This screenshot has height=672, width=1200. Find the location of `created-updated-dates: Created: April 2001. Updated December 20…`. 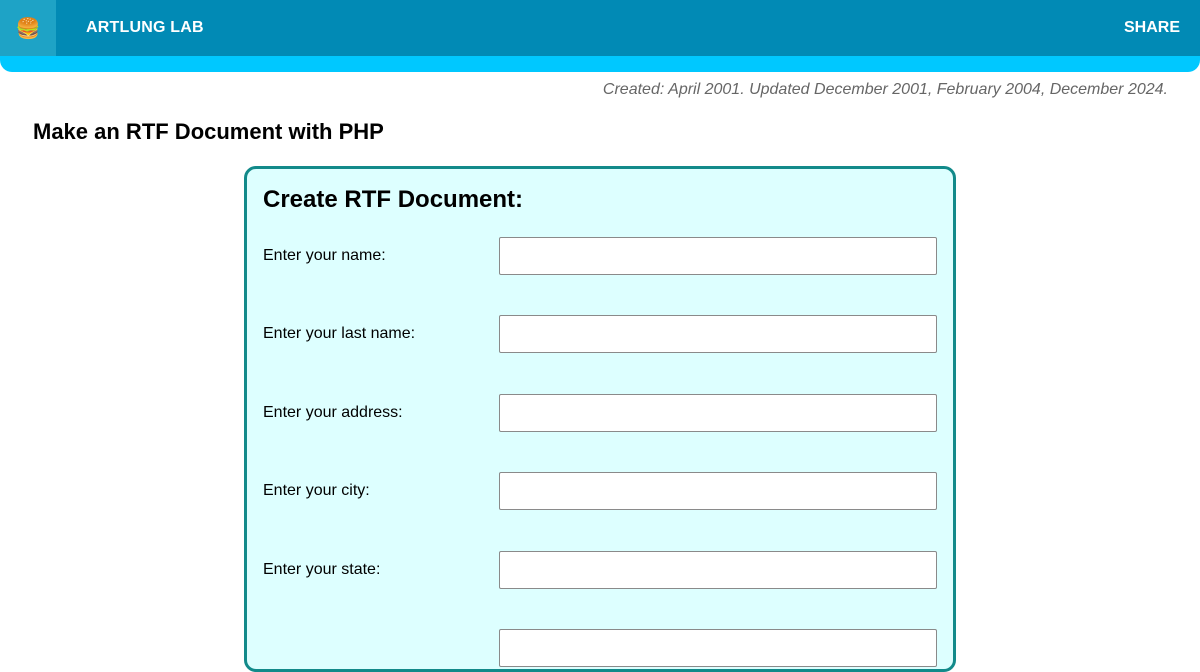

created-updated-dates: Created: April 2001. Updated December 20… is located at coordinates (885, 89).